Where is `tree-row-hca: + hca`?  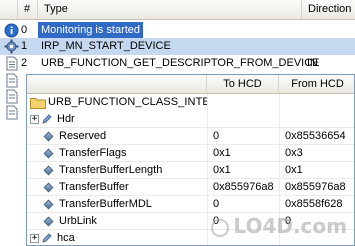 tree-row-hca: + hca is located at coordinates (190, 237).